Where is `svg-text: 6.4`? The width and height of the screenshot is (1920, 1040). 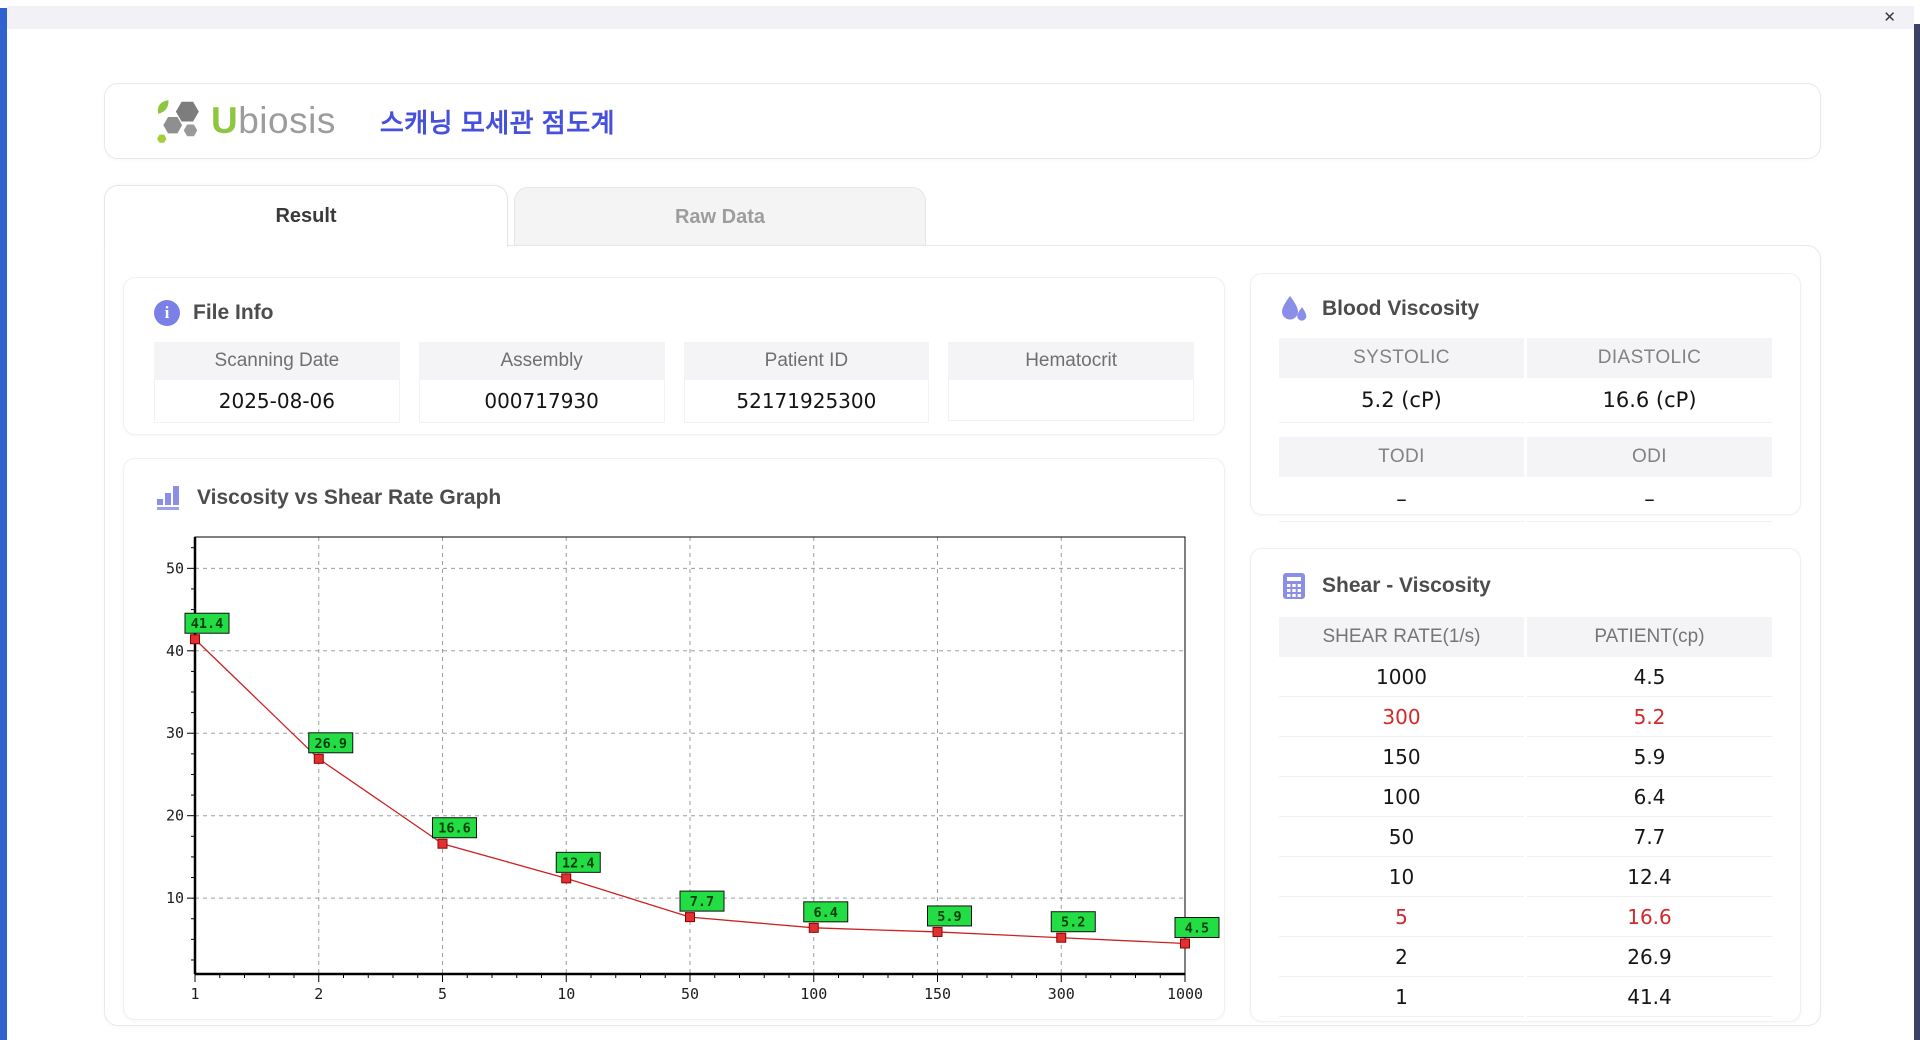 svg-text: 6.4 is located at coordinates (826, 913).